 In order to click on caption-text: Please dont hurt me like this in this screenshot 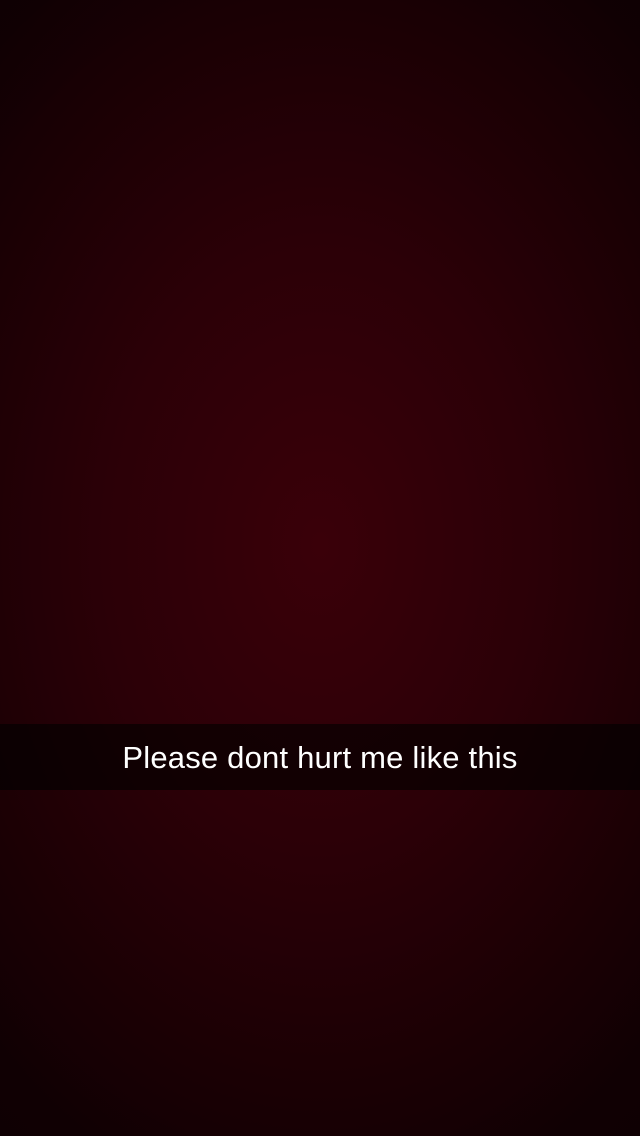, I will do `click(320, 757)`.